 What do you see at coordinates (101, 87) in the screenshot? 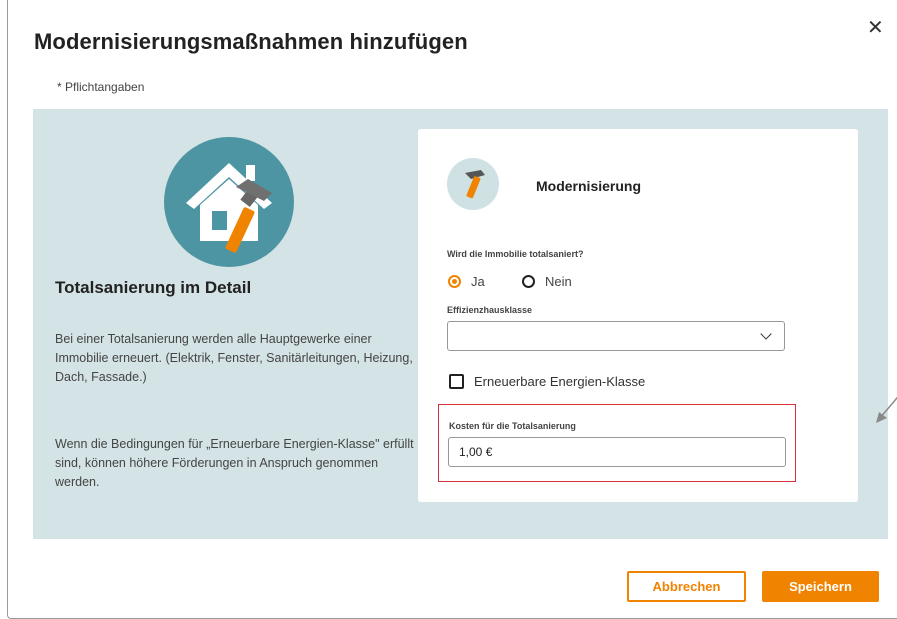
I see `required-note: * Pflichtangaben` at bounding box center [101, 87].